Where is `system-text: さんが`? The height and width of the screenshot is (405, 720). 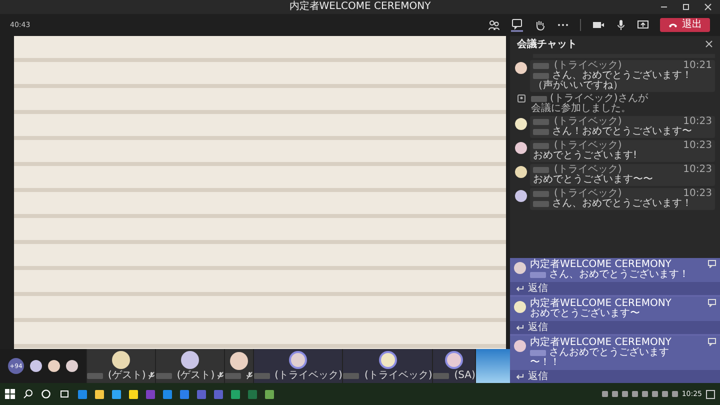 system-text: さんが is located at coordinates (633, 99).